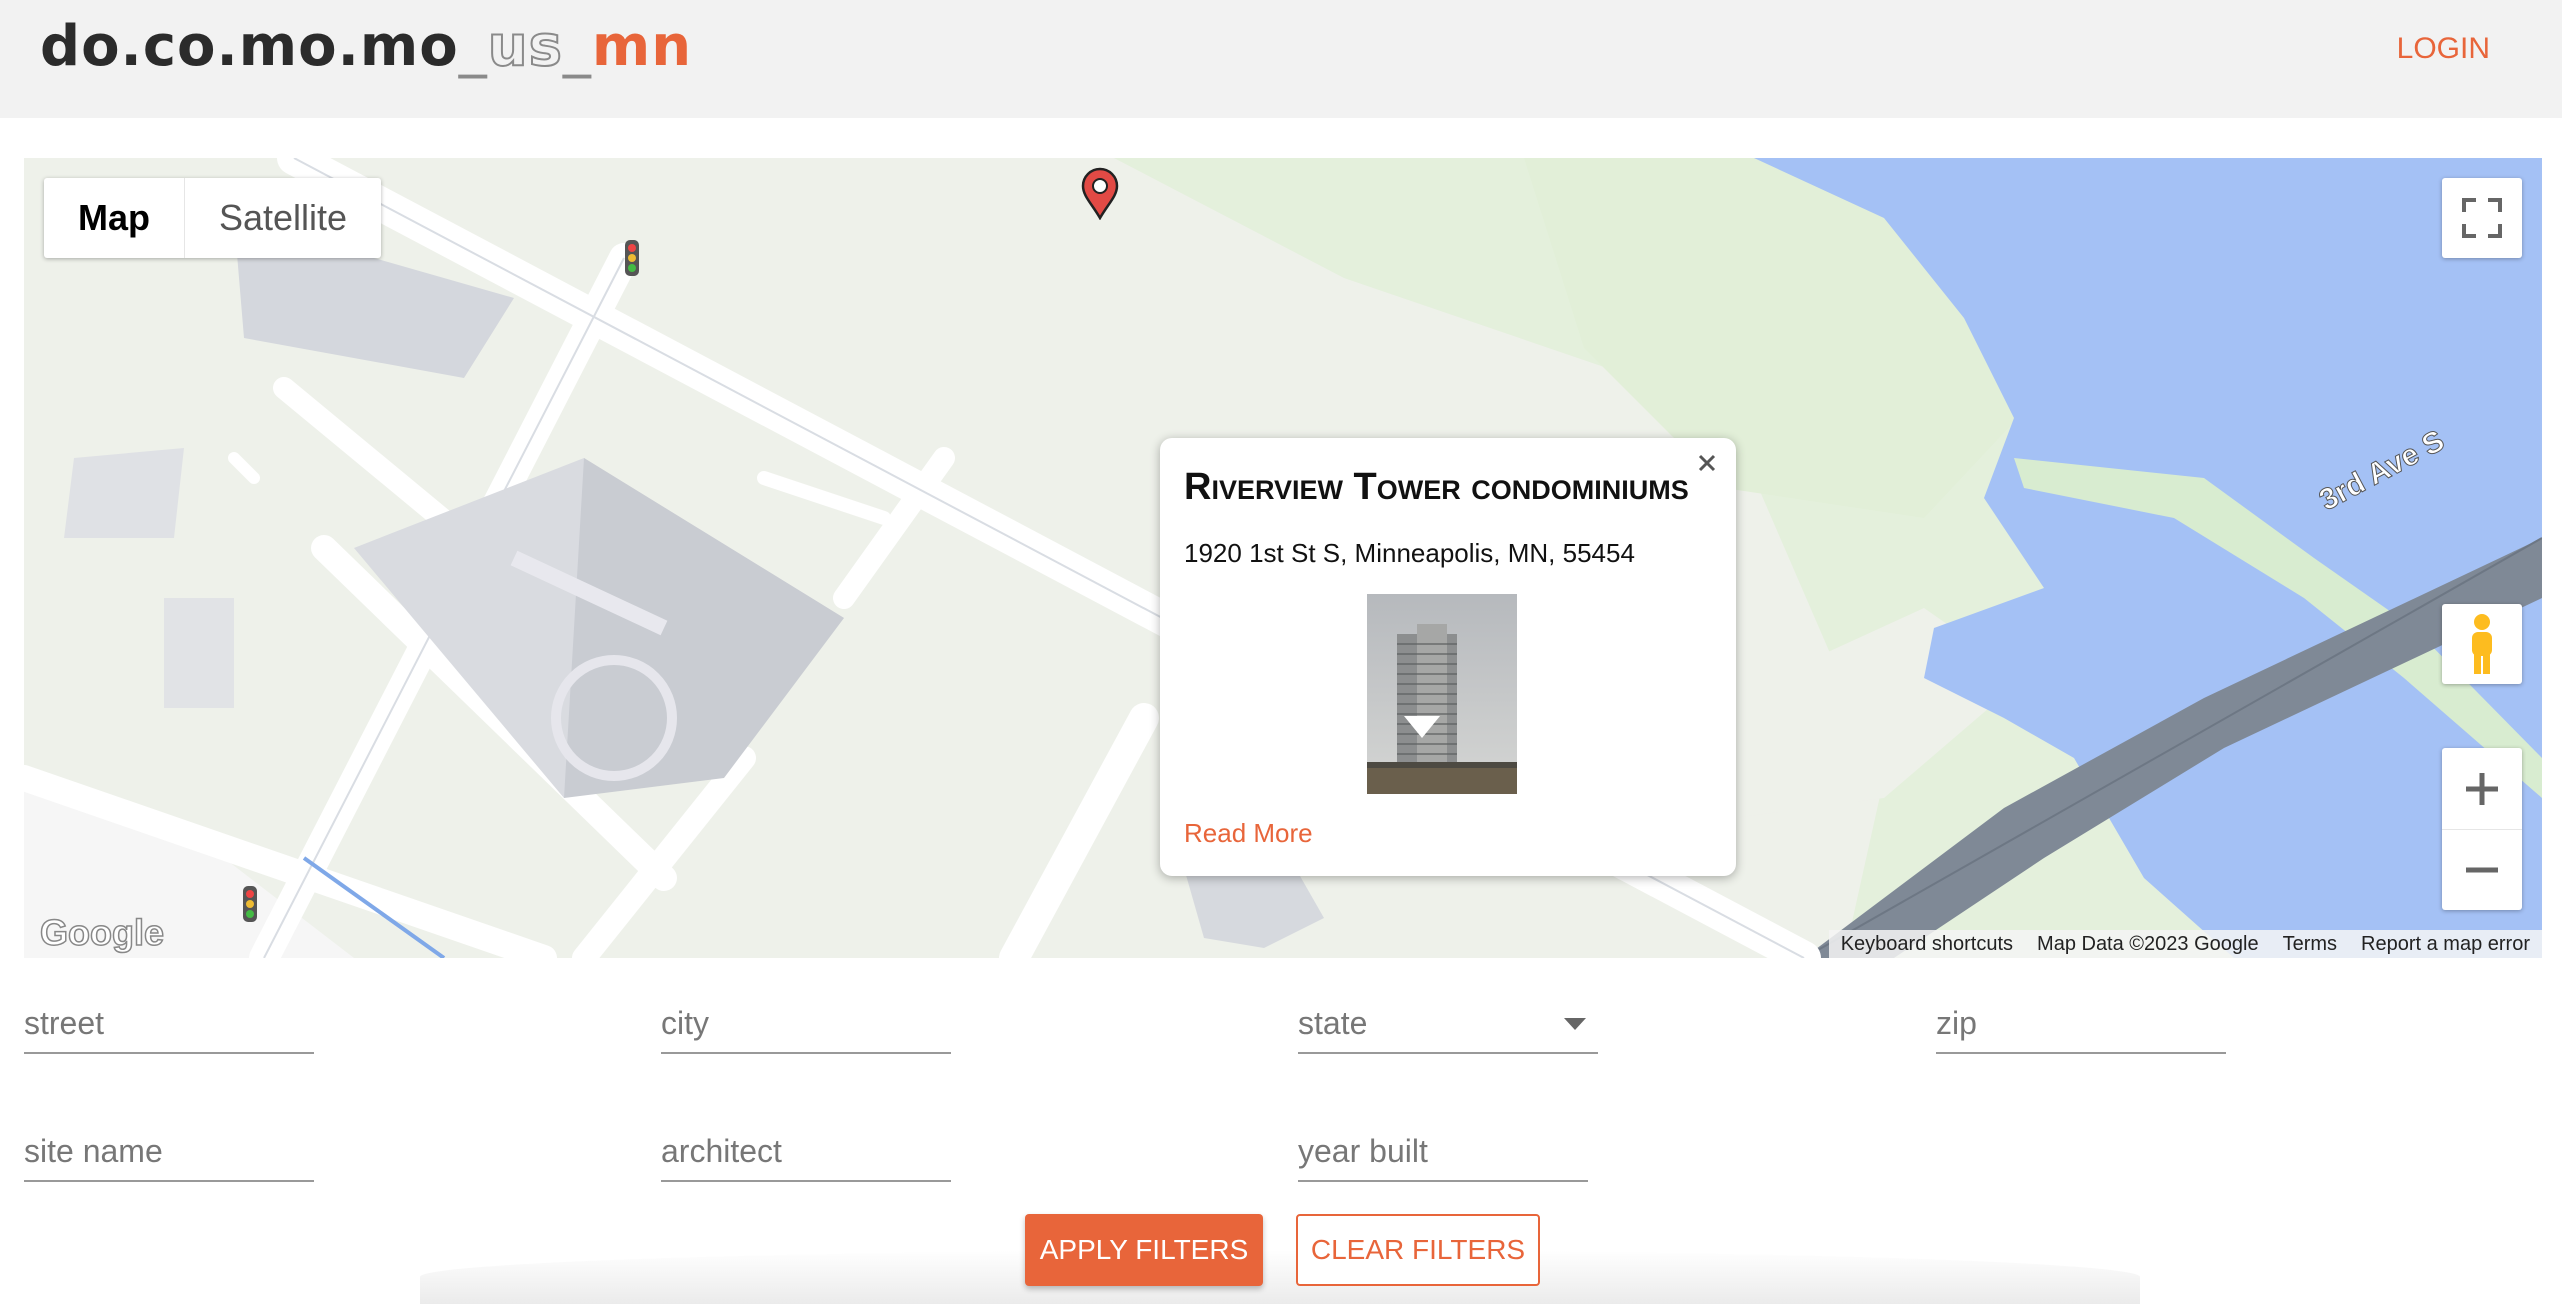  I want to click on city-field: city, so click(806, 1024).